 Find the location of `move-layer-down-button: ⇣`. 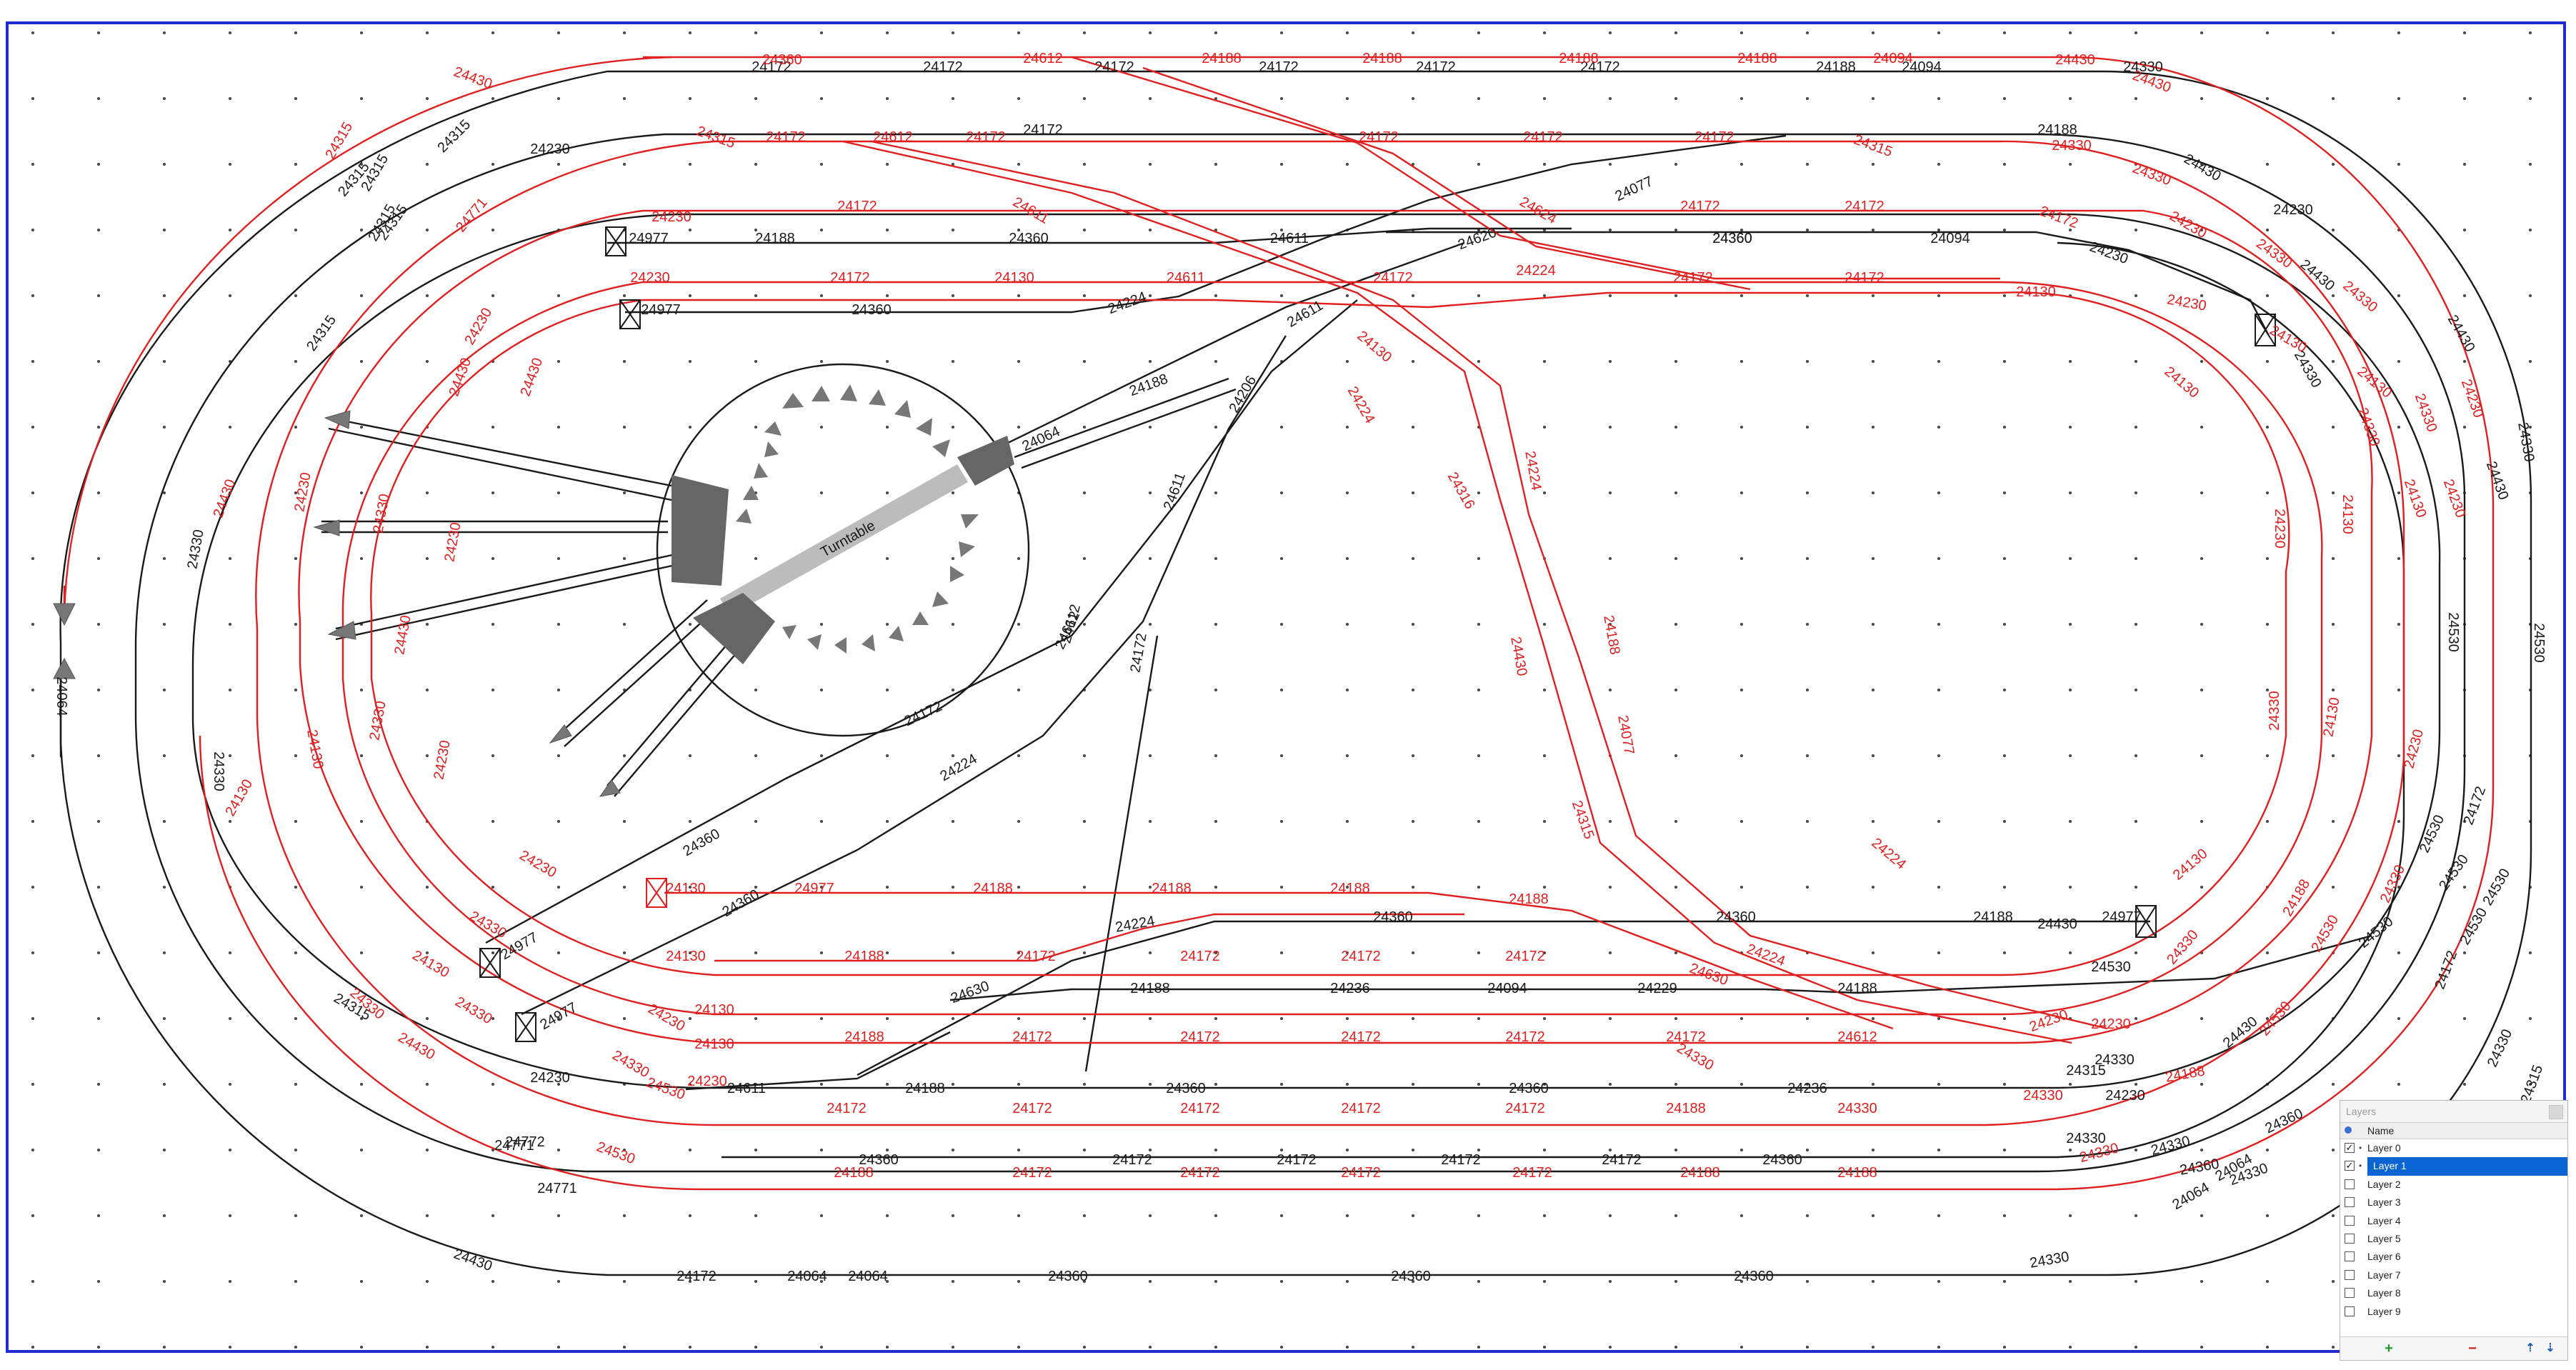

move-layer-down-button: ⇣ is located at coordinates (2550, 1348).